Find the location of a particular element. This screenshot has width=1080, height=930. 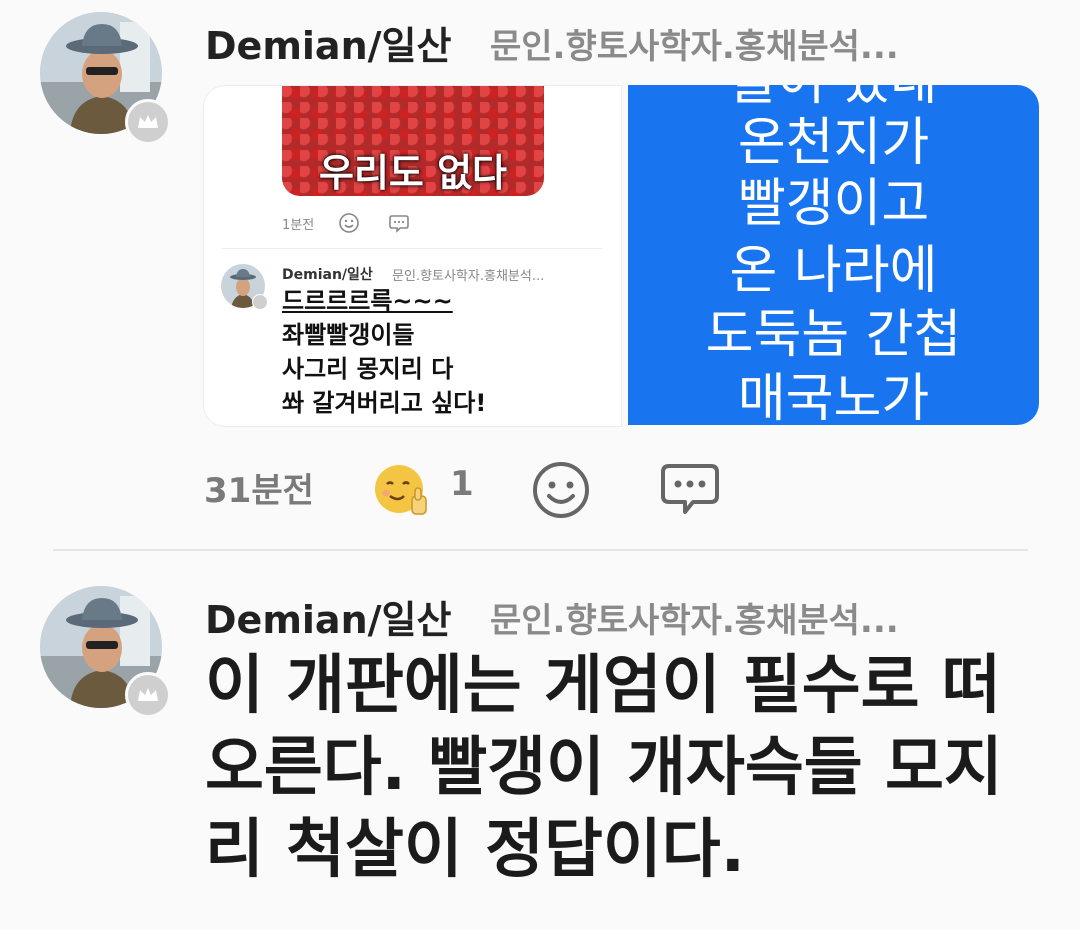

embedded-smiley-icon is located at coordinates (349, 223).